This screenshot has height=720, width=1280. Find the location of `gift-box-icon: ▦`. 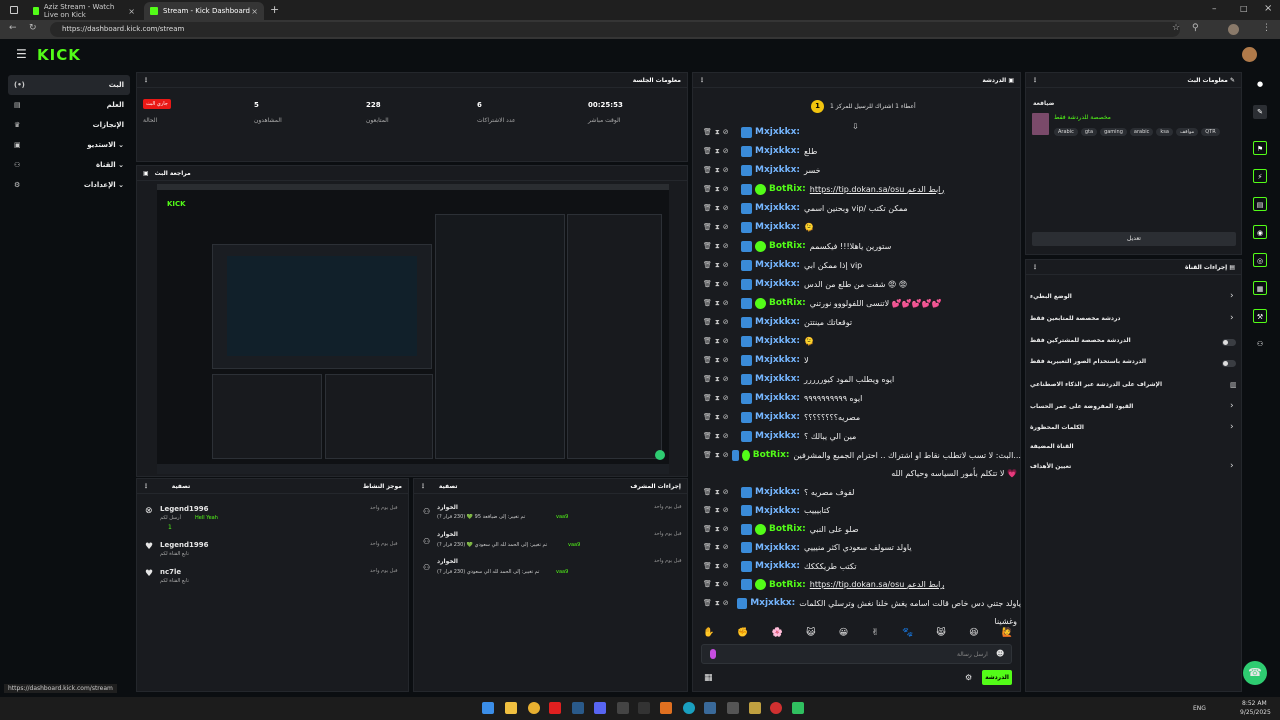

gift-box-icon: ▦ is located at coordinates (708, 678).